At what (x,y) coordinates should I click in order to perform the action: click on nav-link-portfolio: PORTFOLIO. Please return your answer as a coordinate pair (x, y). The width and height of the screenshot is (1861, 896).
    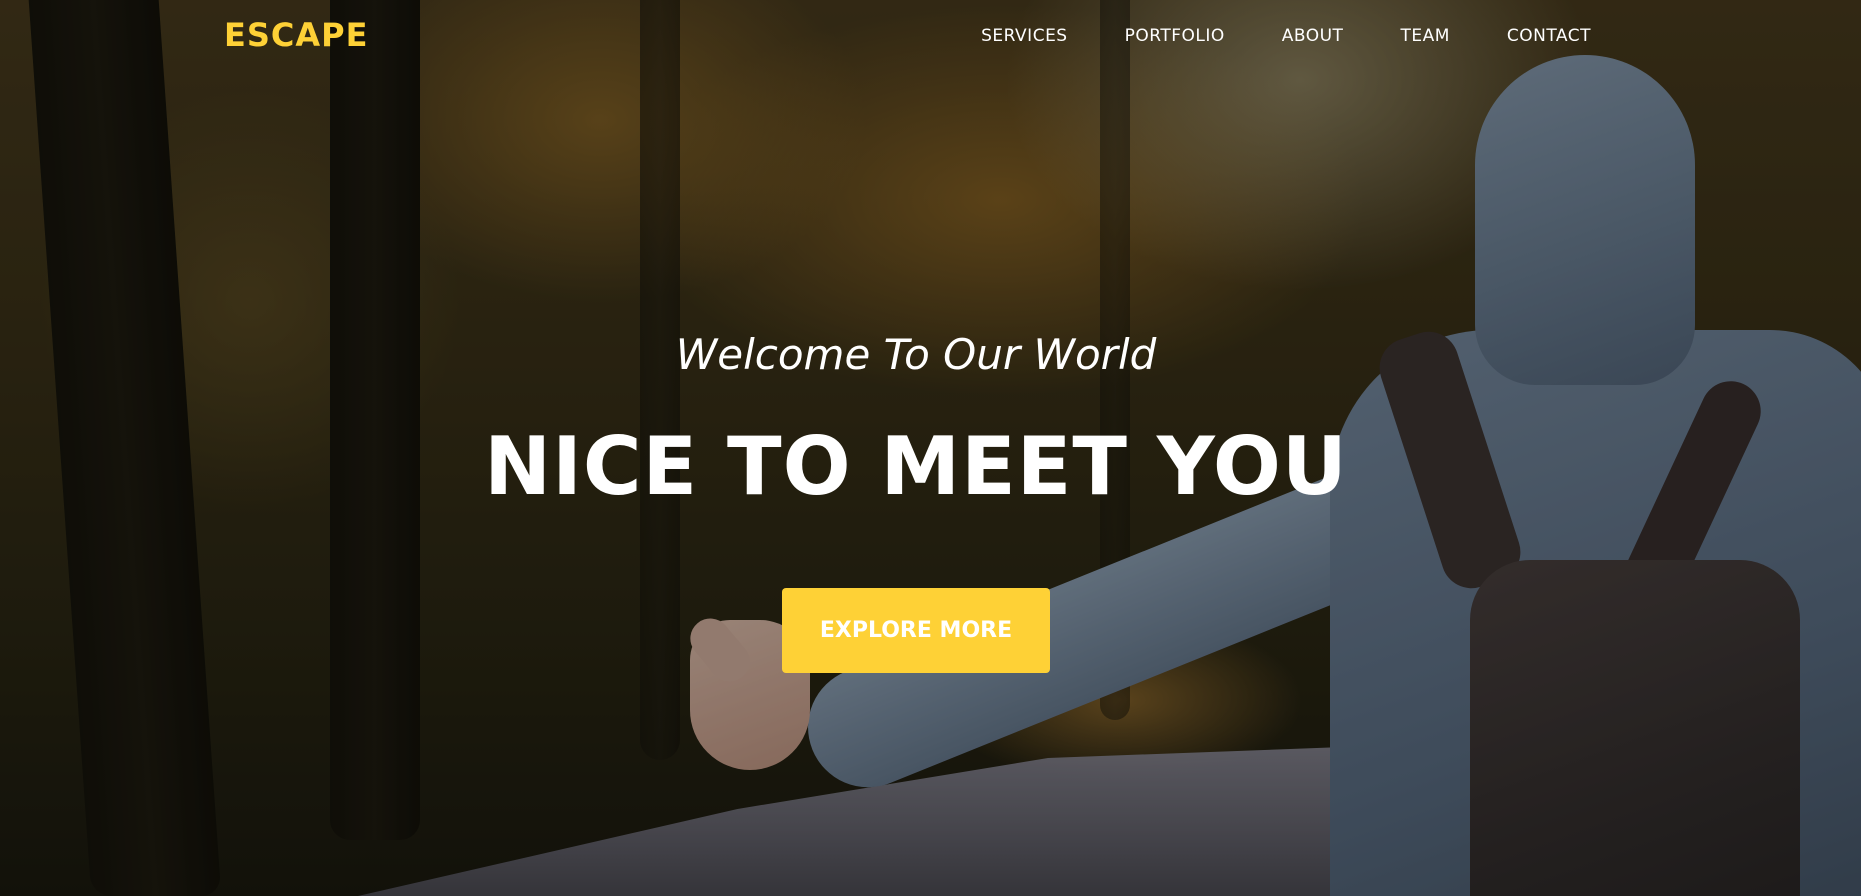
    Looking at the image, I should click on (1175, 36).